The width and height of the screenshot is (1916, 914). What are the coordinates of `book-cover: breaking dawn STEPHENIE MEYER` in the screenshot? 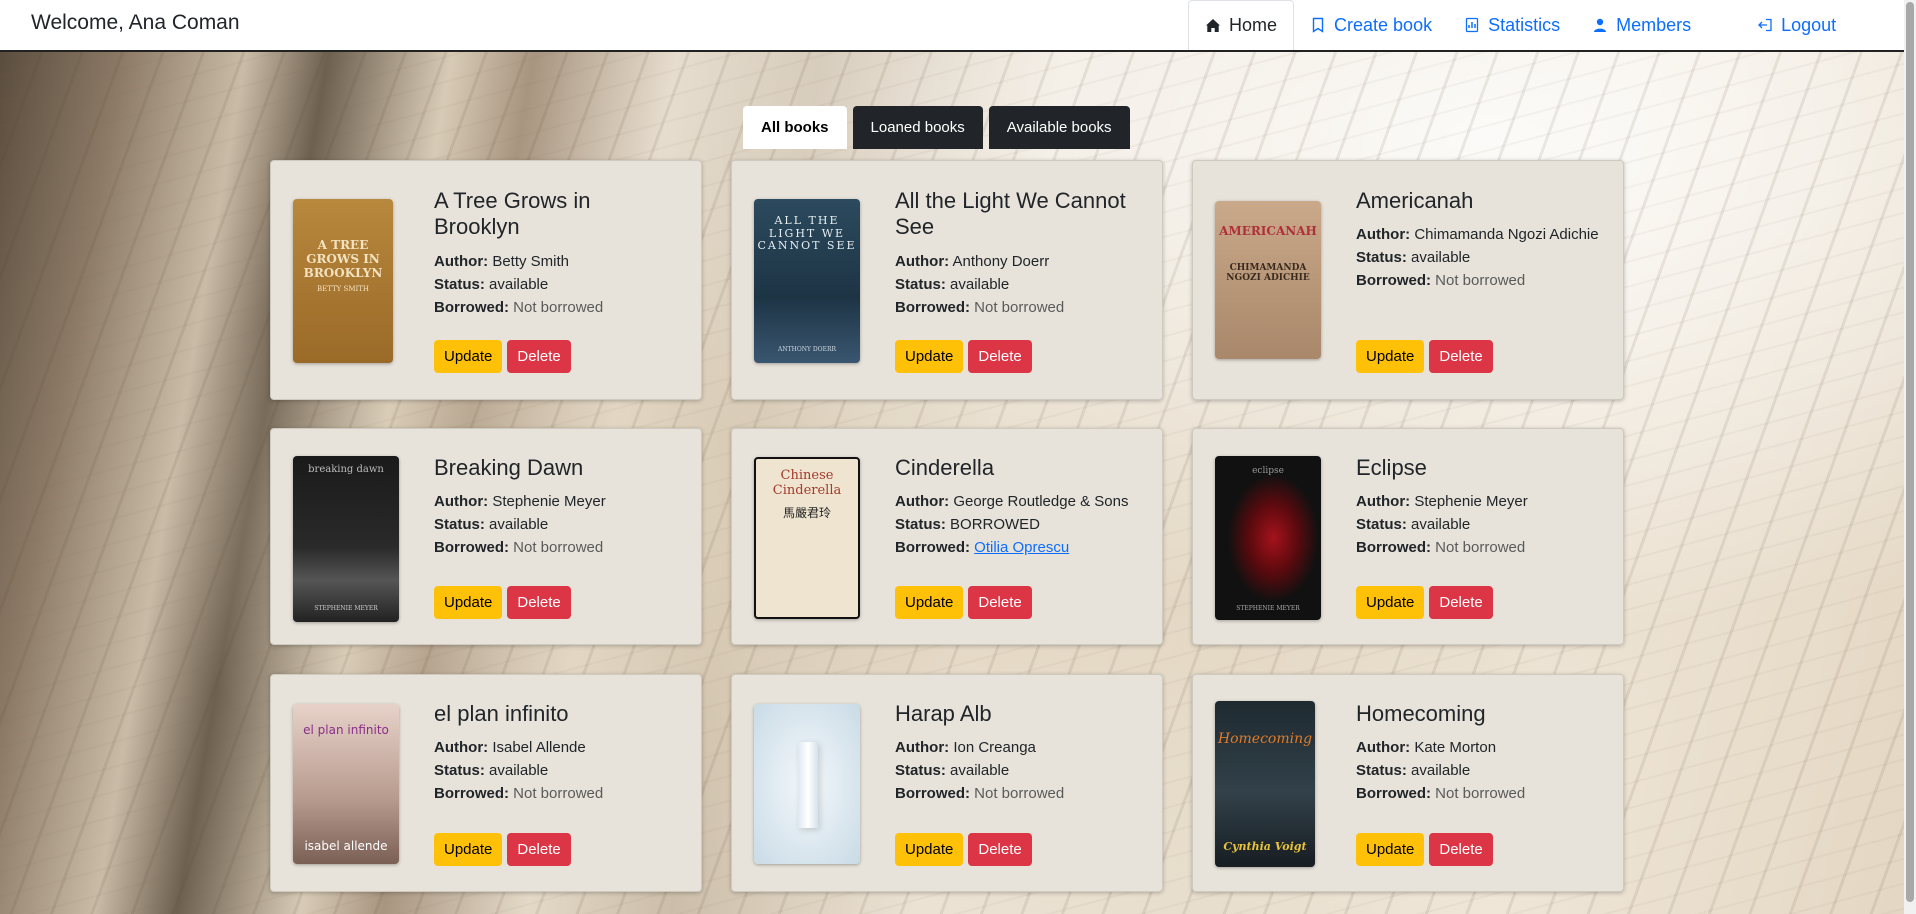 It's located at (346, 539).